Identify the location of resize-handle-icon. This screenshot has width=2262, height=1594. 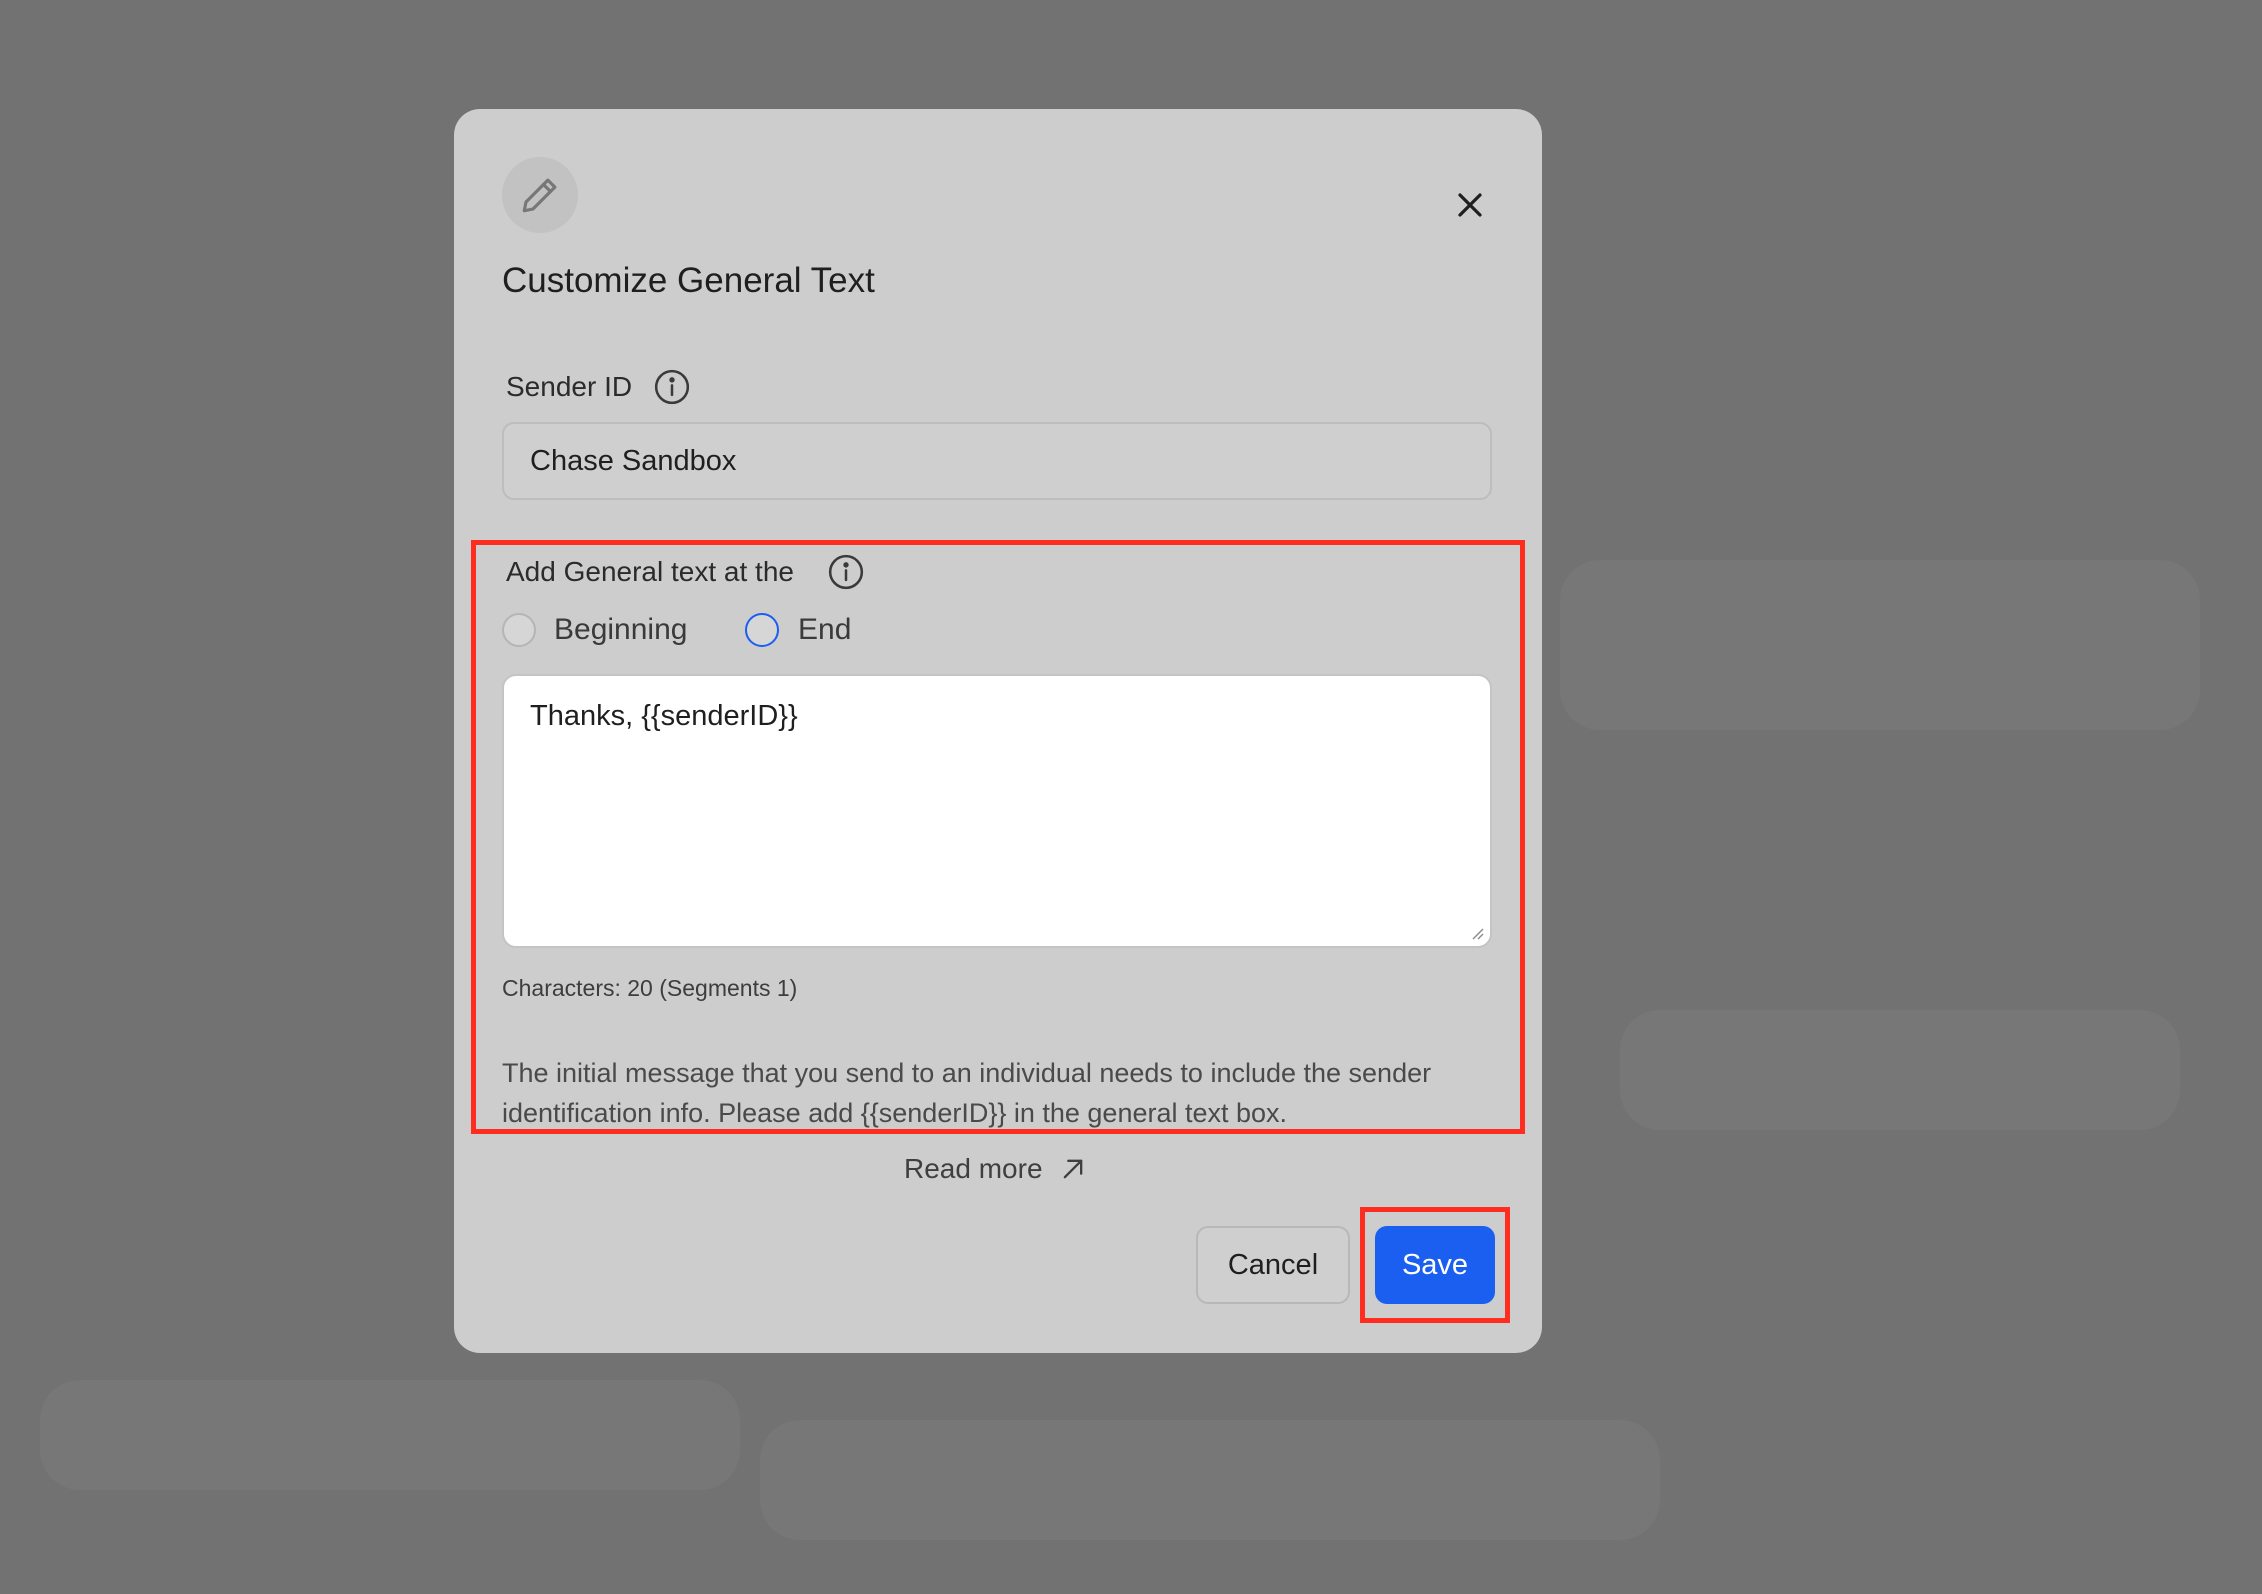
(1476, 932).